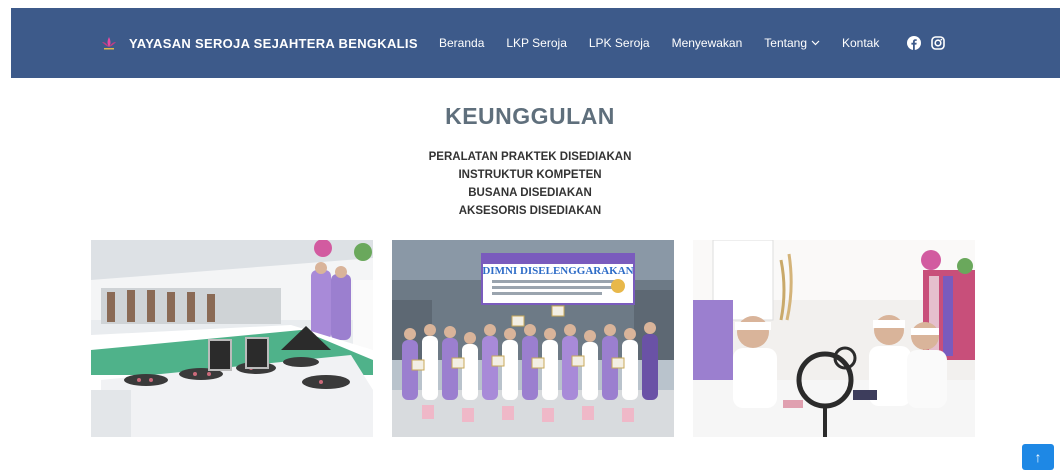 The height and width of the screenshot is (470, 1060). What do you see at coordinates (619, 43) in the screenshot?
I see `nav-item-lpk-seroja: LPK Seroja` at bounding box center [619, 43].